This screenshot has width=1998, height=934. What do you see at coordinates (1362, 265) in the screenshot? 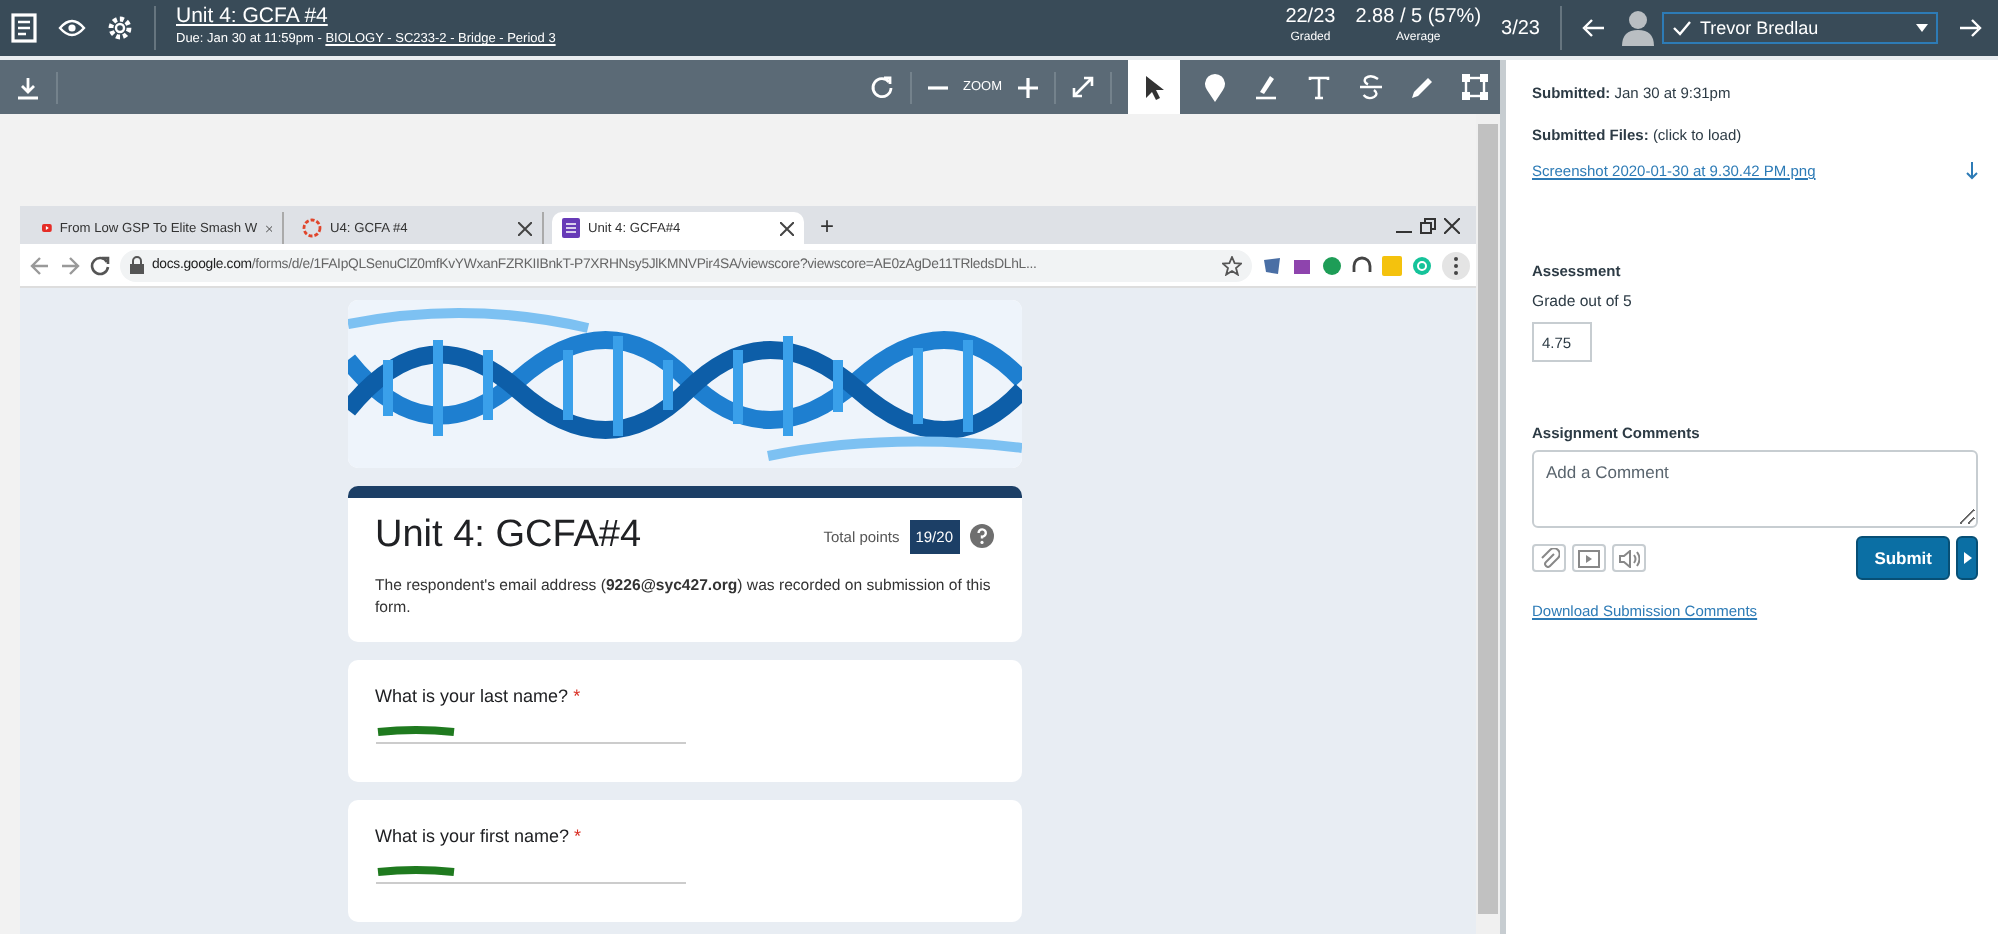
I see `headphones-icon` at bounding box center [1362, 265].